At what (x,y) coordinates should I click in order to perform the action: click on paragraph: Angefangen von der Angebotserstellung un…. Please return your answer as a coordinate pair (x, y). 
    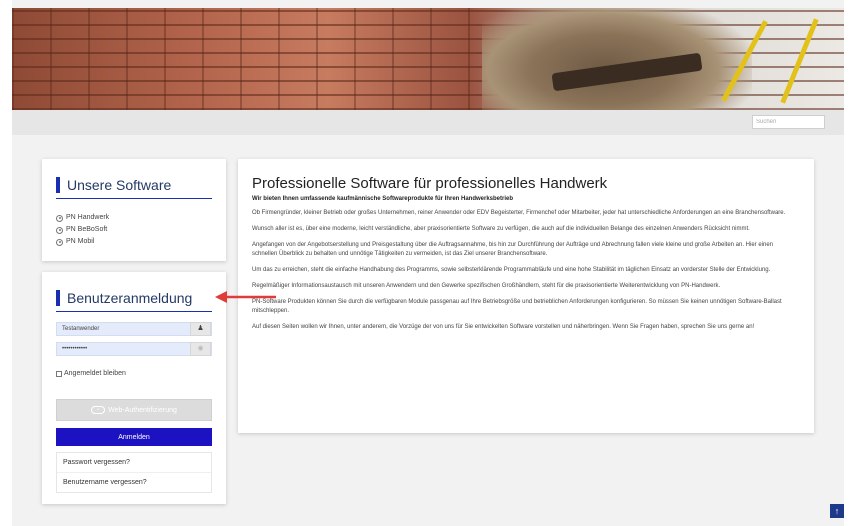
    Looking at the image, I should click on (513, 249).